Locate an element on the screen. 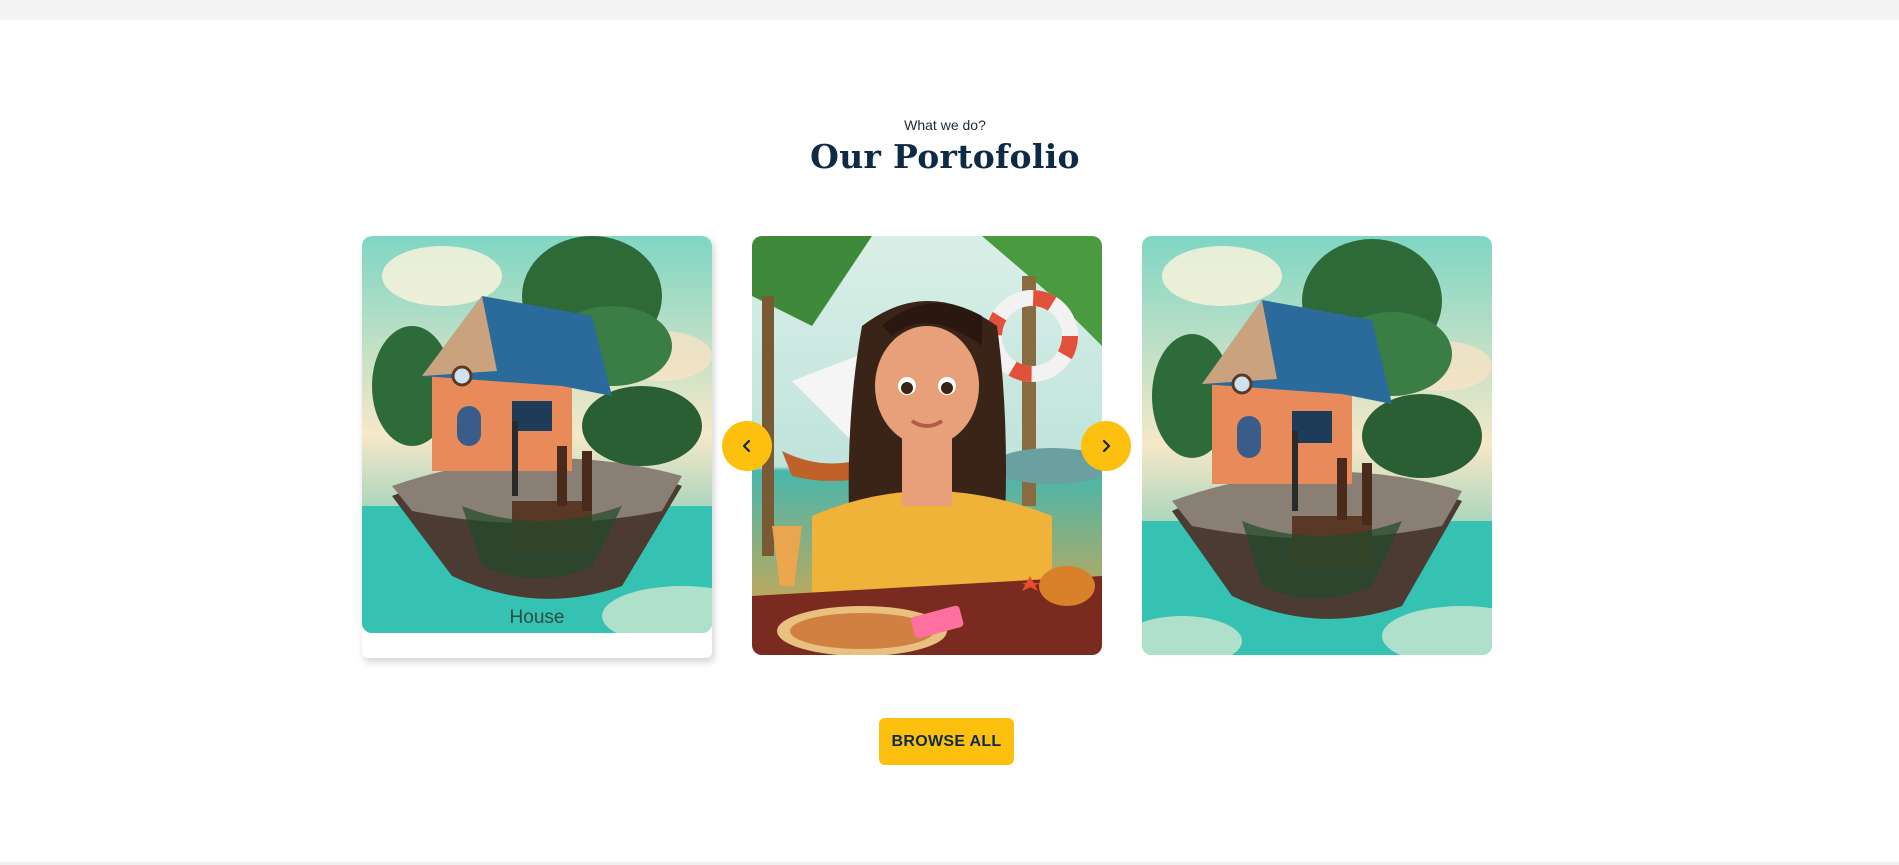  carousel-prev-button is located at coordinates (747, 446).